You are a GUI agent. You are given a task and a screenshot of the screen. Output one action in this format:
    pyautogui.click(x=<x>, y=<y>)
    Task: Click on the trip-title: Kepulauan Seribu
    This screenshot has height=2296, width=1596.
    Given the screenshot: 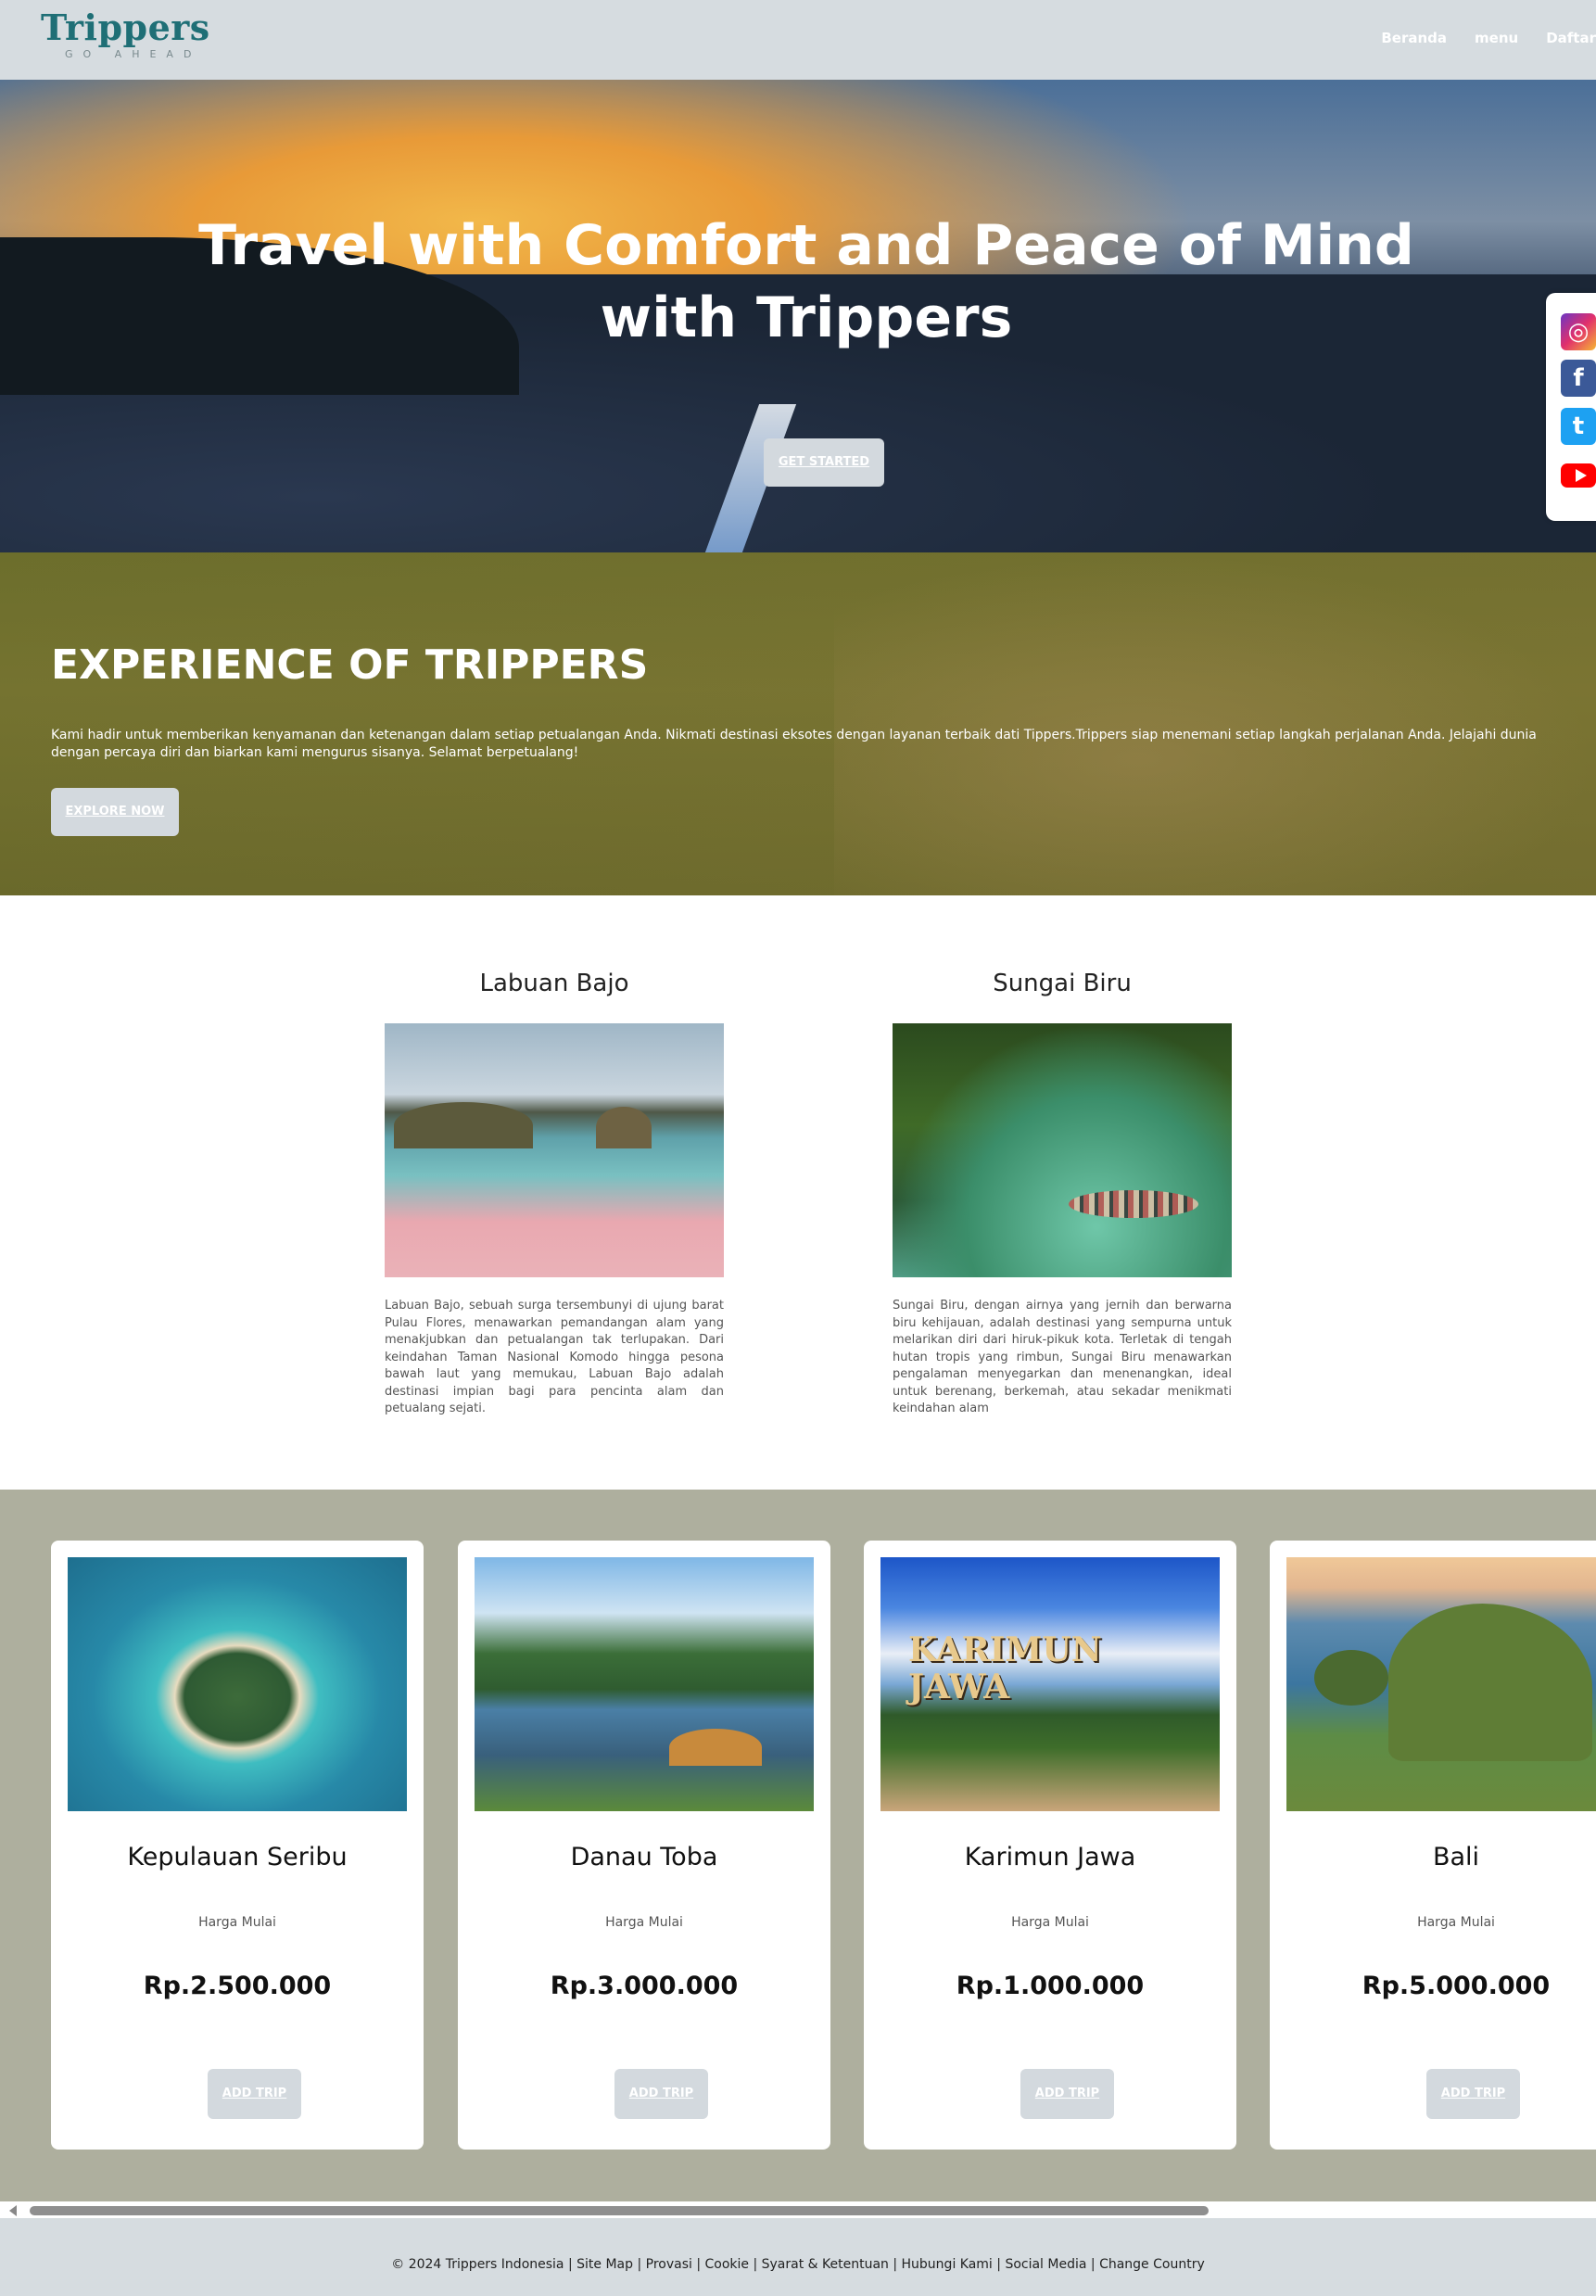 What is the action you would take?
    pyautogui.click(x=237, y=1857)
    